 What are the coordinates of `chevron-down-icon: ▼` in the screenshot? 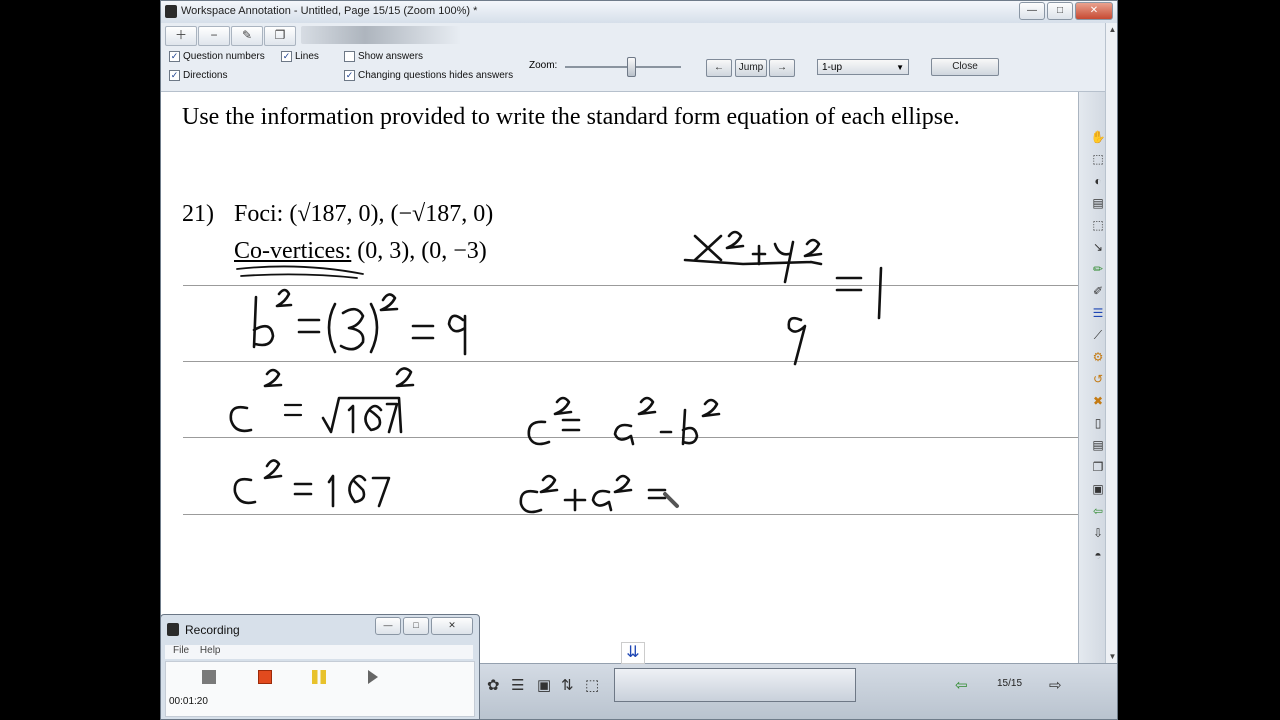 It's located at (900, 67).